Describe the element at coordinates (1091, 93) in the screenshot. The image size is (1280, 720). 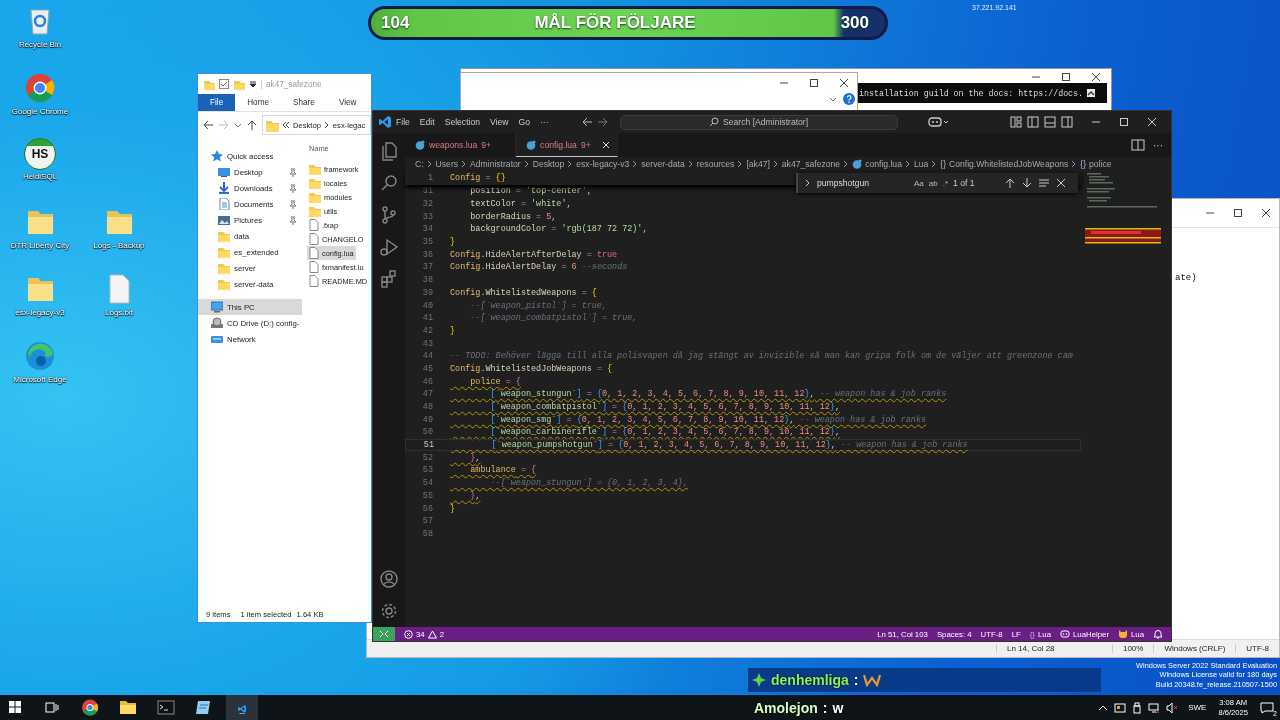
I see `scroll-up-icon` at that location.